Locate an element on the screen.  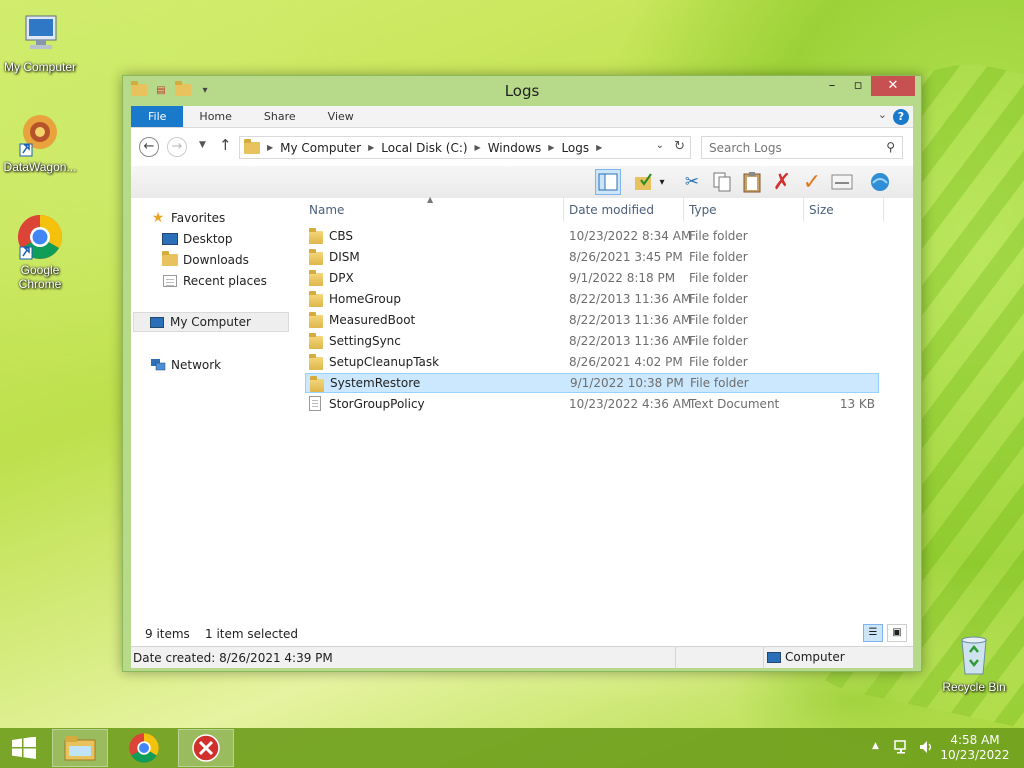
file-row: SettingSync 8/22/2013 11:36 AM File folder is located at coordinates (592, 341).